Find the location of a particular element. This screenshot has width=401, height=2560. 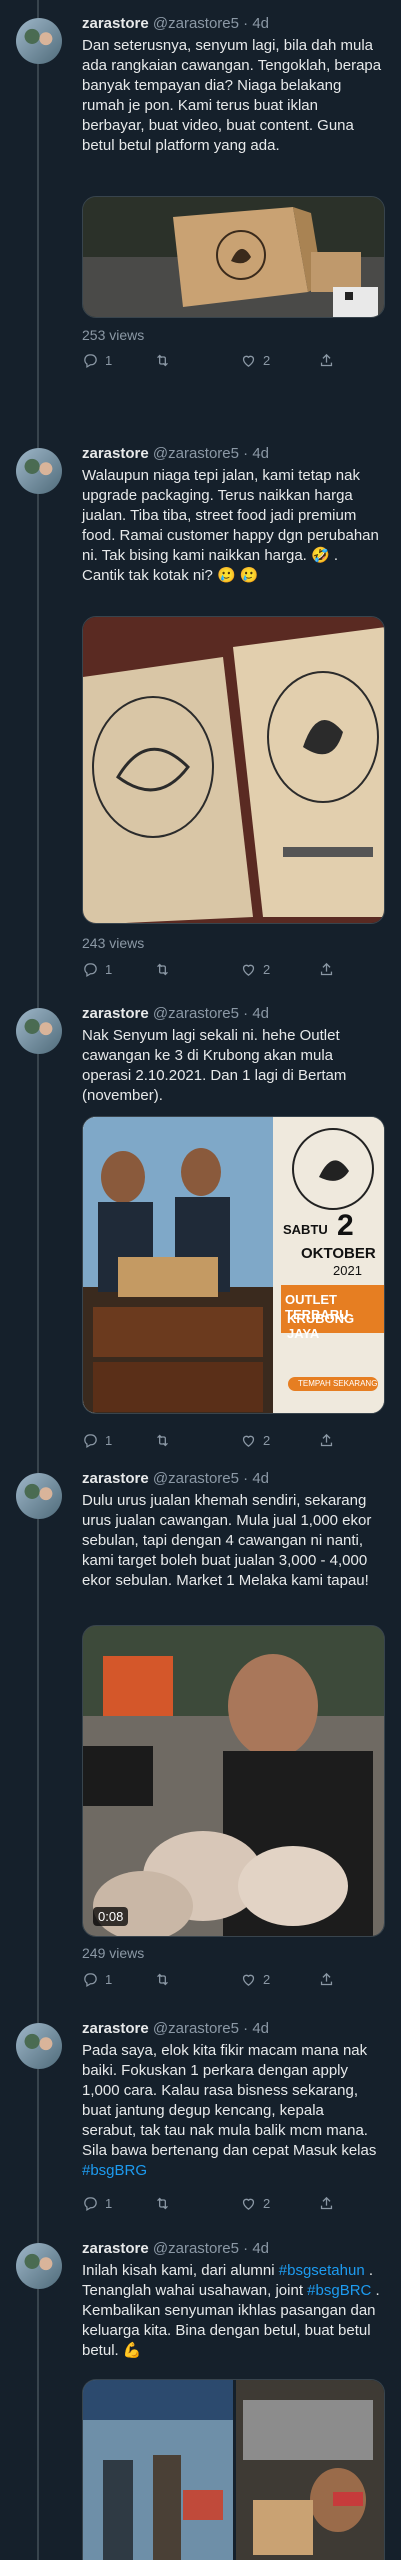

packaging-photo is located at coordinates (233, 770).